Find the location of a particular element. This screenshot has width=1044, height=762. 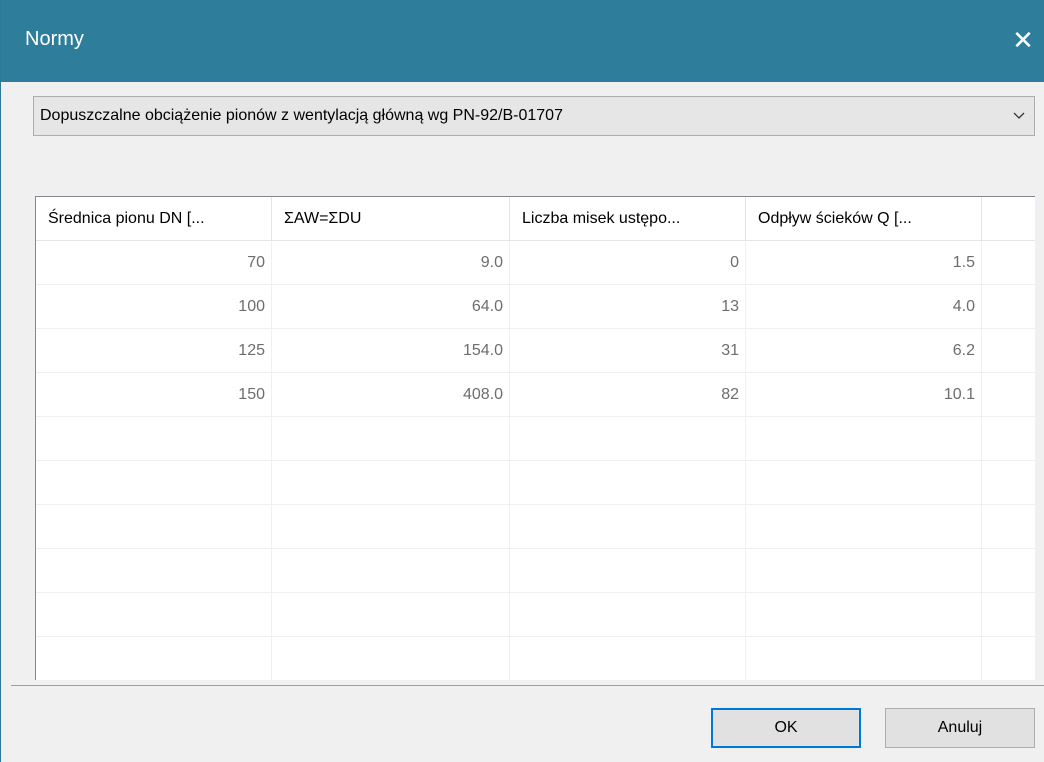

table-cell: 64.0 is located at coordinates (391, 307).